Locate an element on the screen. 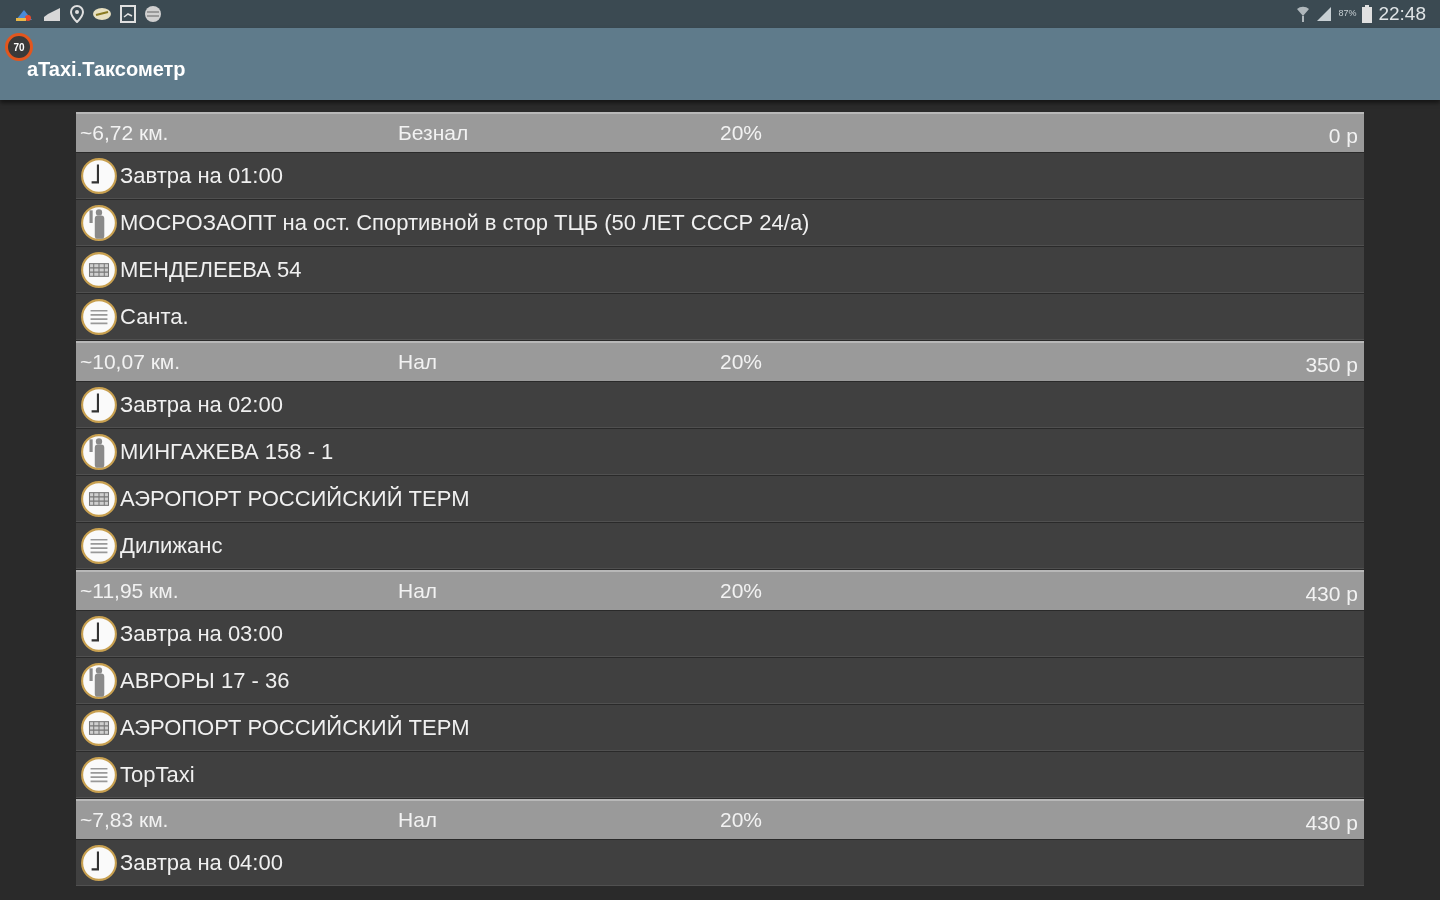 The height and width of the screenshot is (900, 1440). wifi-icon is located at coordinates (1303, 14).